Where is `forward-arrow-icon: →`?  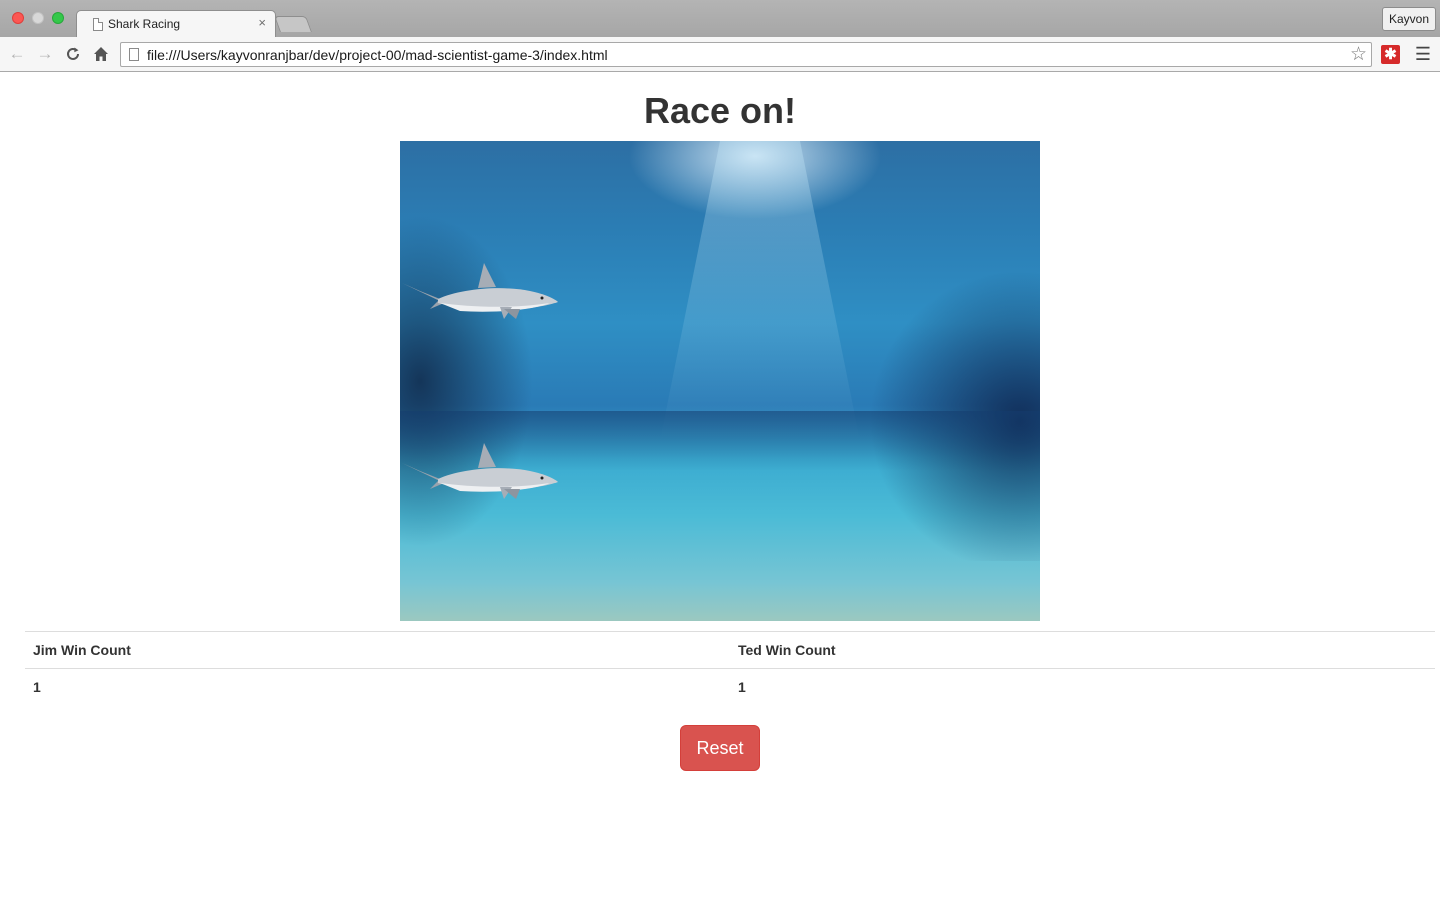
forward-arrow-icon: → is located at coordinates (45, 54).